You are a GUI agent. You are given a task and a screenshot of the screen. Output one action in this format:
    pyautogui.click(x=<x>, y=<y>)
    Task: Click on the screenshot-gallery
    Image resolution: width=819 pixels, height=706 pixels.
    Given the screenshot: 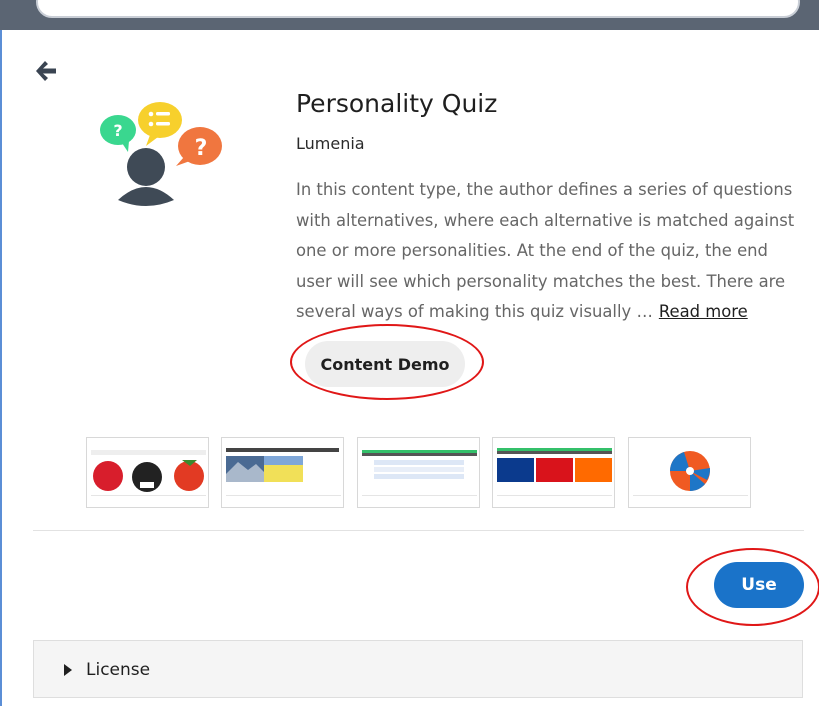 What is the action you would take?
    pyautogui.click(x=421, y=473)
    